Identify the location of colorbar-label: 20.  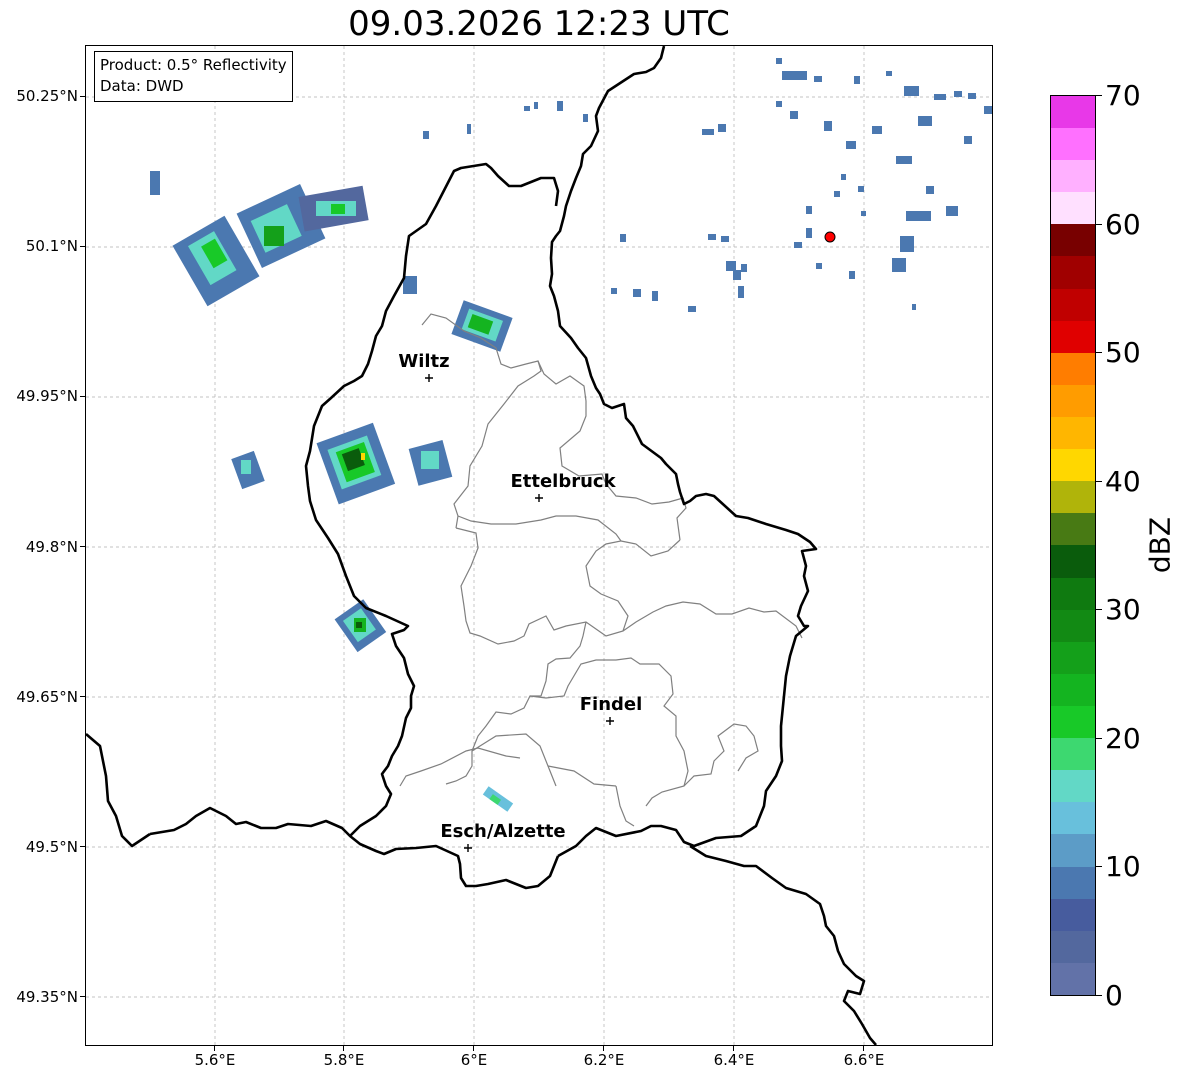
(1123, 738).